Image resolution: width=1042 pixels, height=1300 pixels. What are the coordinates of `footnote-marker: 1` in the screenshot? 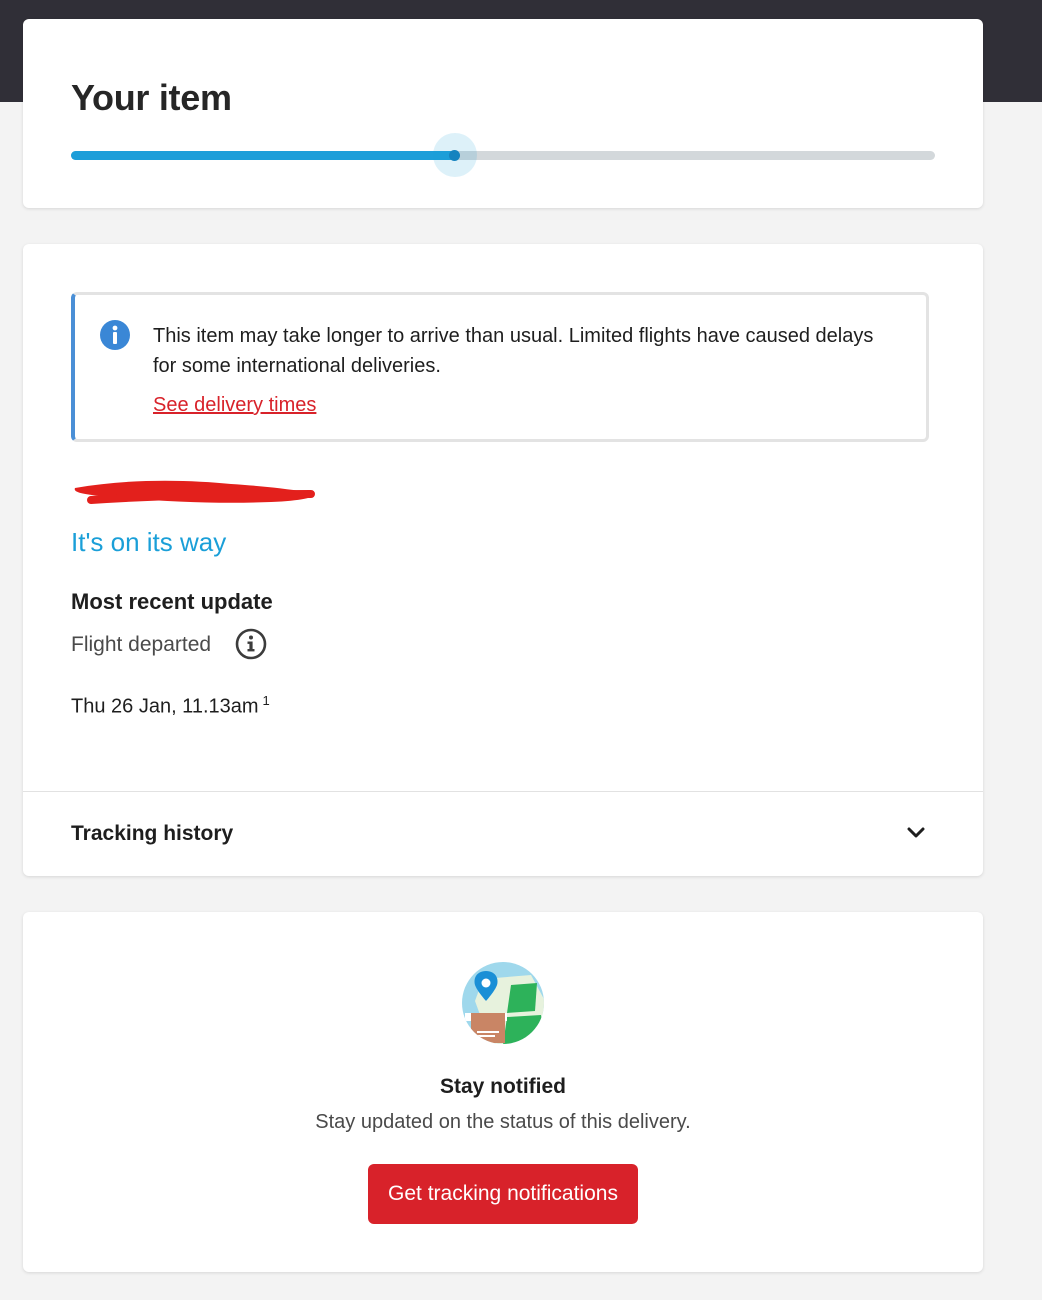 It's located at (266, 700).